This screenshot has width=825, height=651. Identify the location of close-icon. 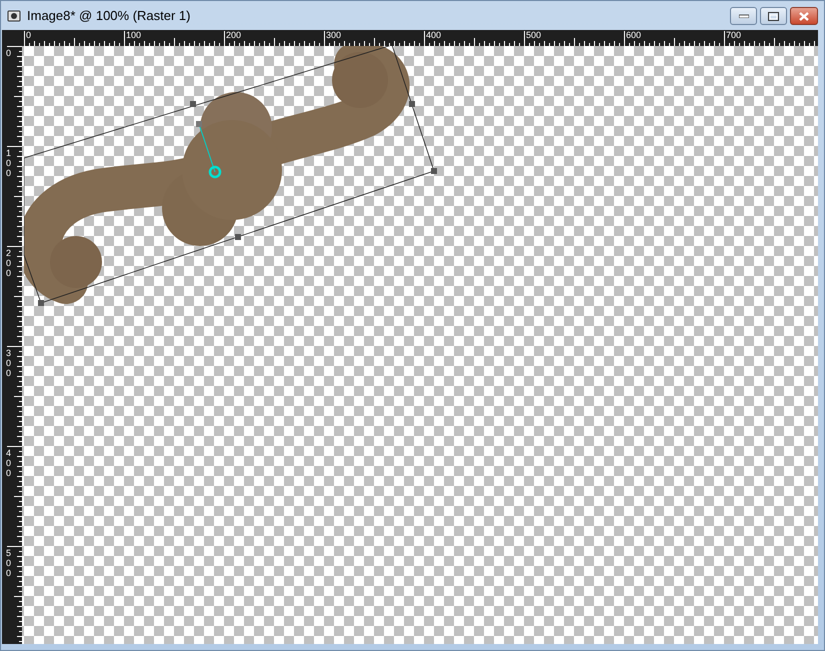
(804, 16).